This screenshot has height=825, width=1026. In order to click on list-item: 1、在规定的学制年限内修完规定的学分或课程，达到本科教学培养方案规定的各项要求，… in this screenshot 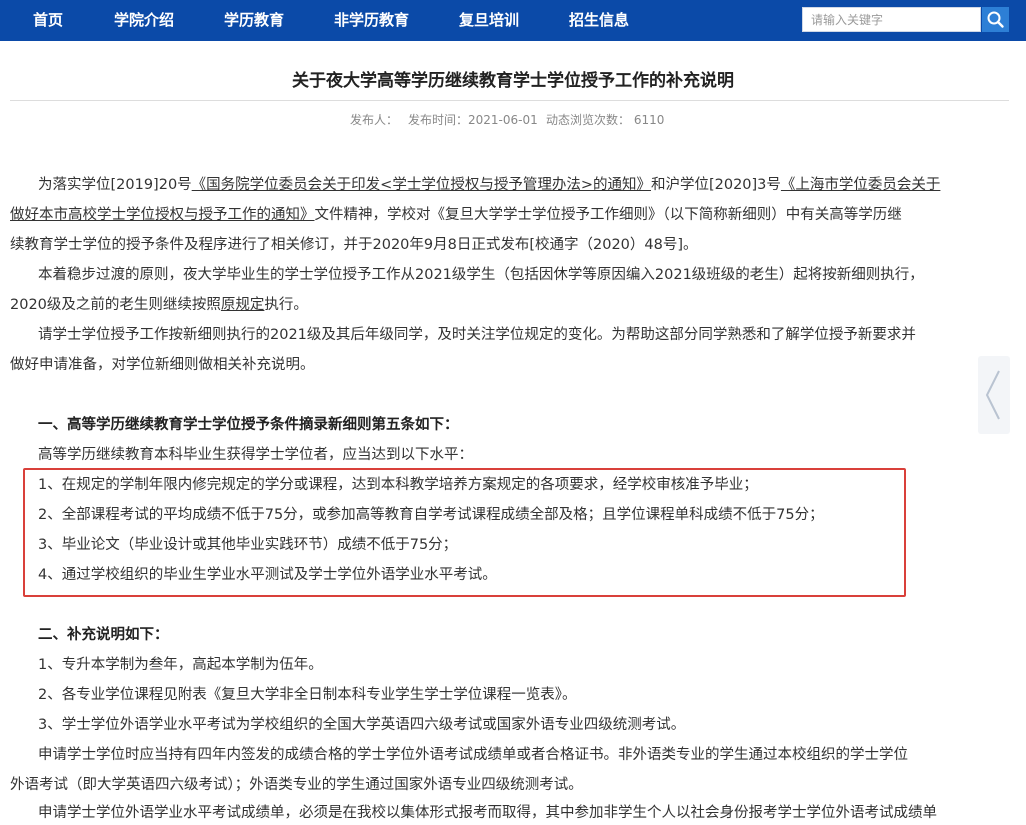, I will do `click(398, 485)`.